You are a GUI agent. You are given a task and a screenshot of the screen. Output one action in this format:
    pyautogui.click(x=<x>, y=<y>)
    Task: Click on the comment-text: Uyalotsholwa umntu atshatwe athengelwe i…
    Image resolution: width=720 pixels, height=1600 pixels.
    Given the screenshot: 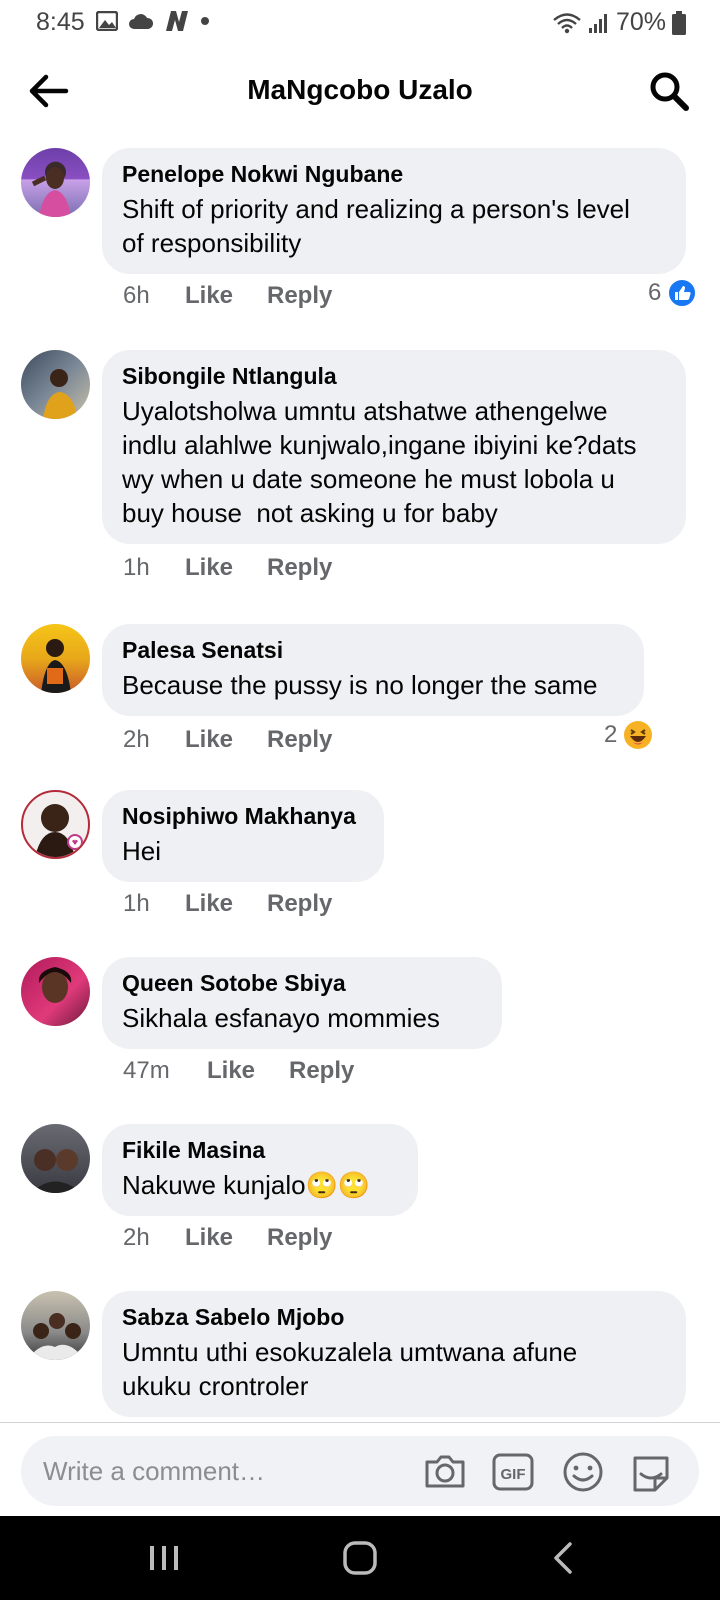 What is the action you would take?
    pyautogui.click(x=379, y=462)
    